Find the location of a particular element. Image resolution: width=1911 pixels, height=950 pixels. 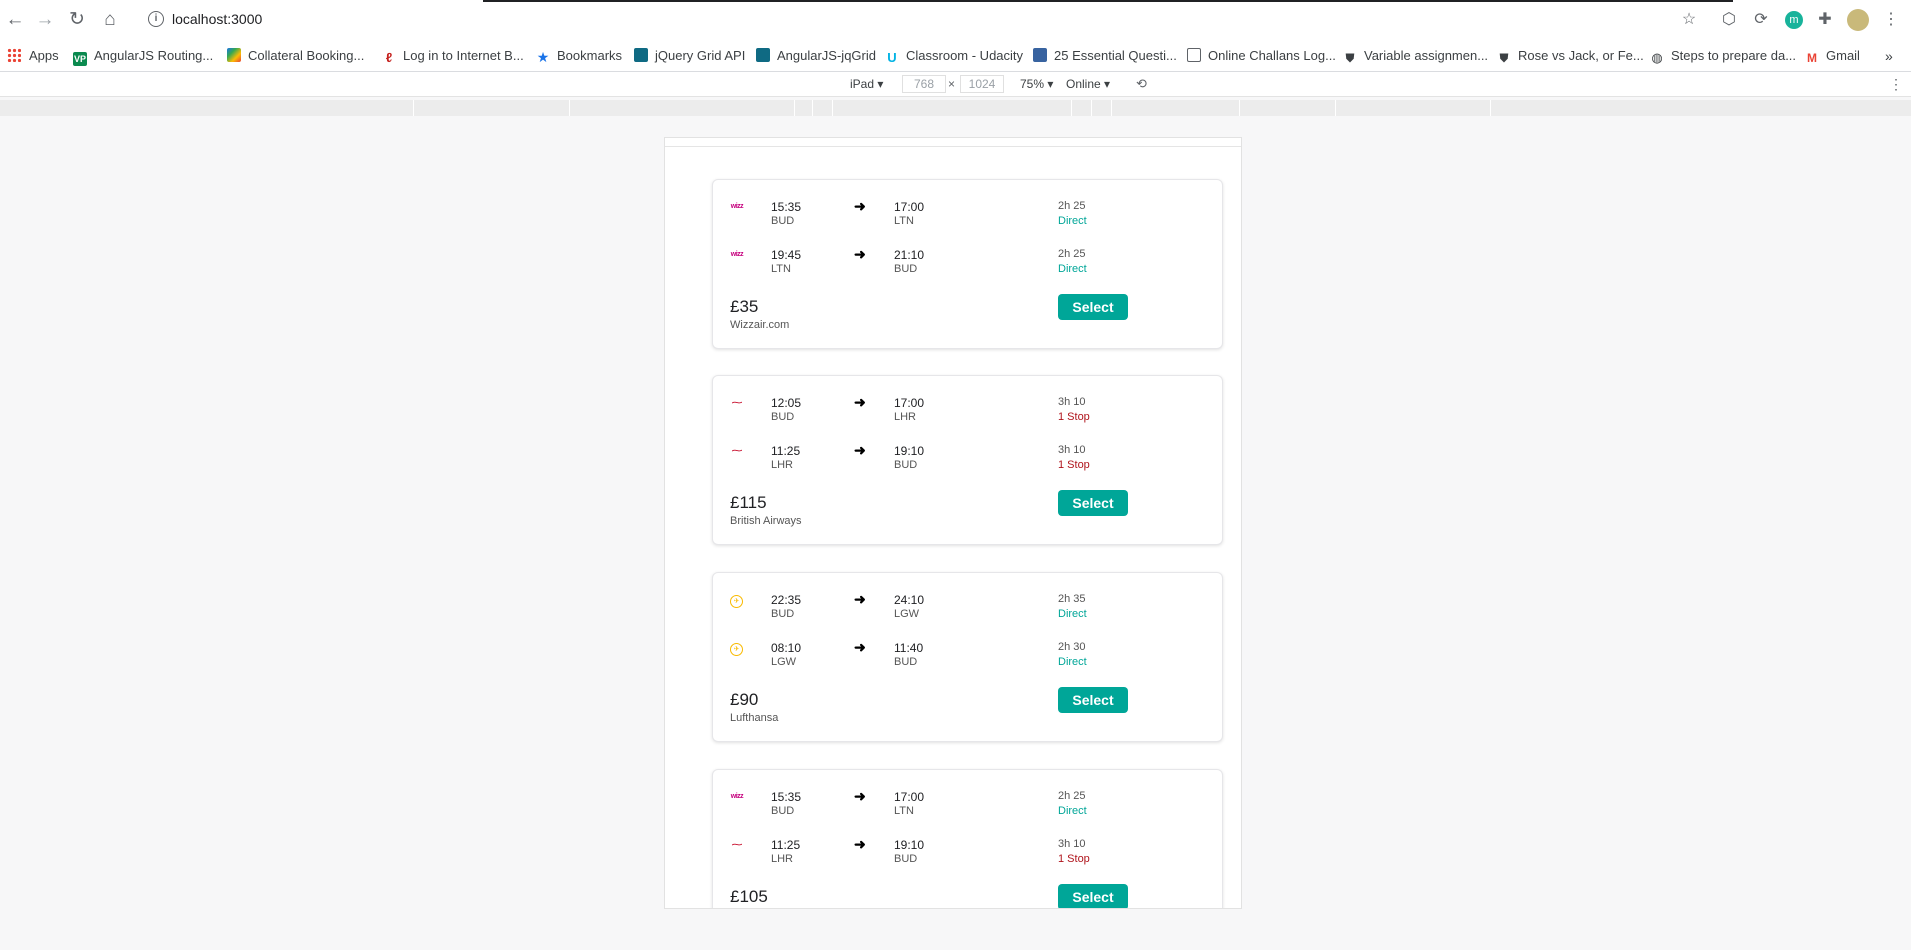

jqgrid-icon is located at coordinates (763, 55).